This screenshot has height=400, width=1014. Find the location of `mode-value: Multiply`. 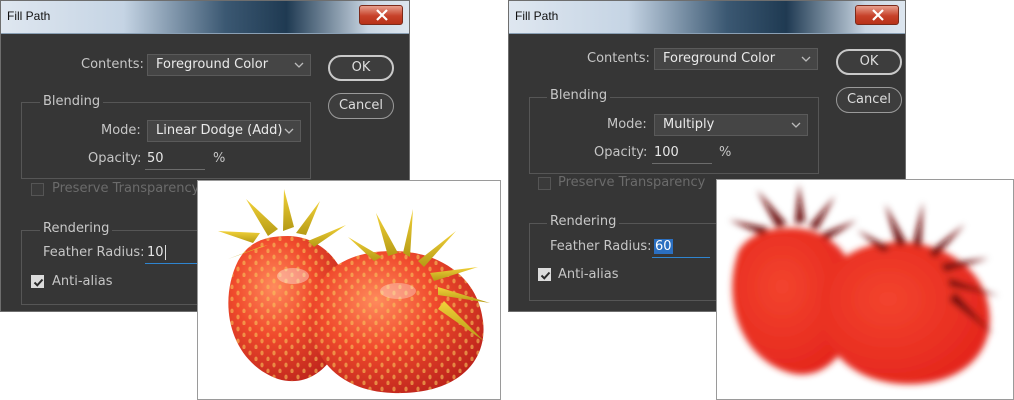

mode-value: Multiply is located at coordinates (689, 124).